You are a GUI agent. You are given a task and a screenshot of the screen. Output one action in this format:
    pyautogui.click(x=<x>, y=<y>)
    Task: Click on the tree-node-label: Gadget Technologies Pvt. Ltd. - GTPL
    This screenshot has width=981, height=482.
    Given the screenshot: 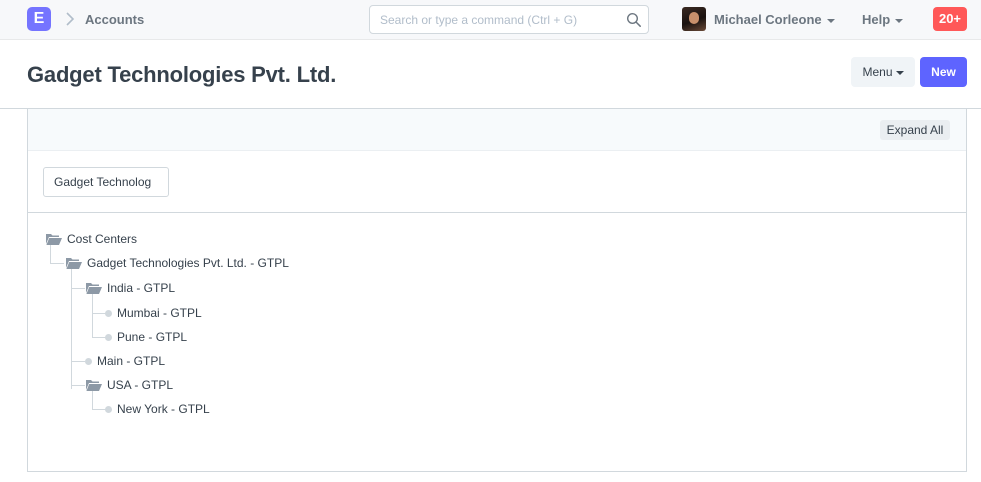 What is the action you would take?
    pyautogui.click(x=188, y=263)
    